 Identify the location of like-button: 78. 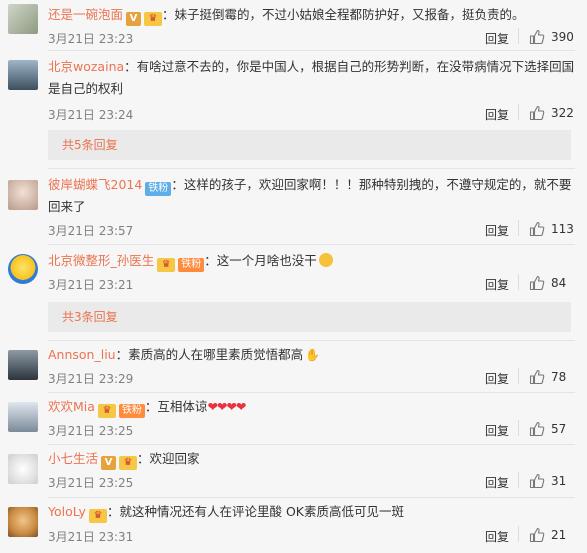
(550, 378).